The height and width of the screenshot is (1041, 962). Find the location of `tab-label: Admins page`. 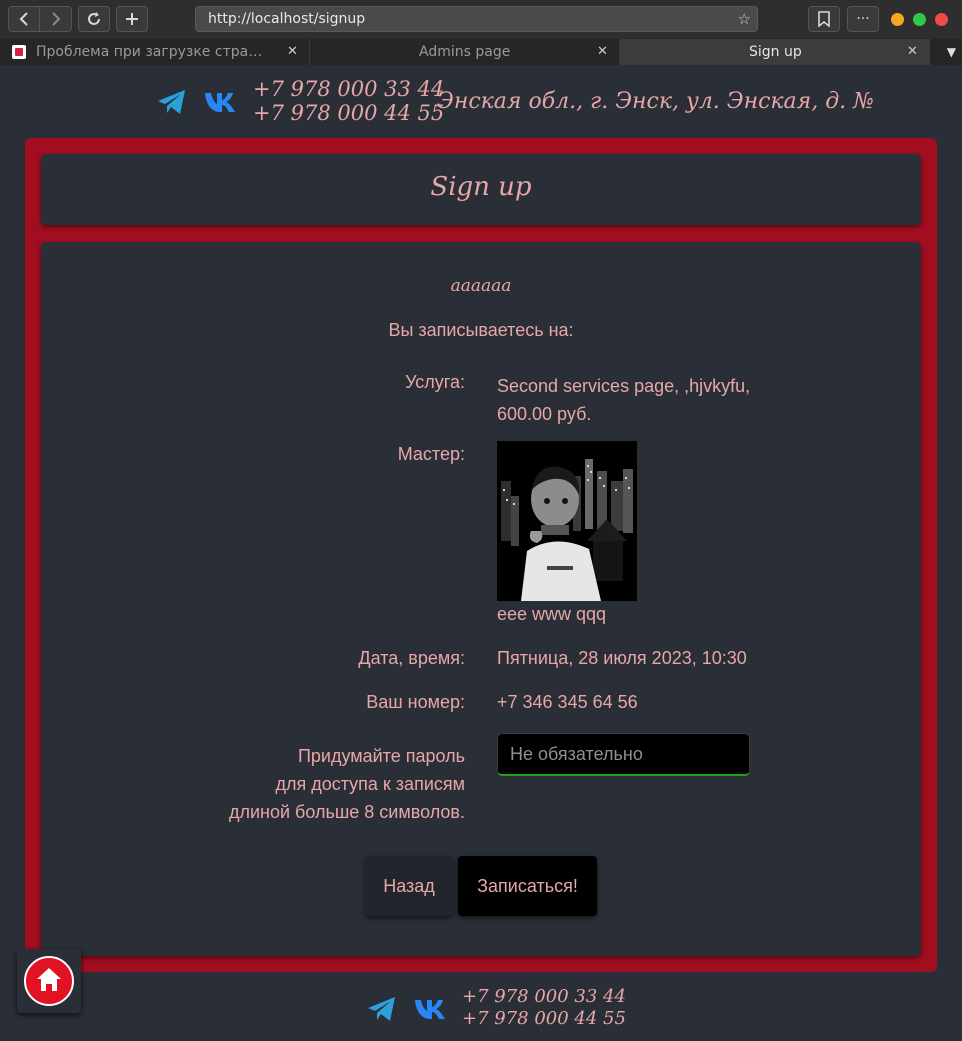

tab-label: Admins page is located at coordinates (465, 52).